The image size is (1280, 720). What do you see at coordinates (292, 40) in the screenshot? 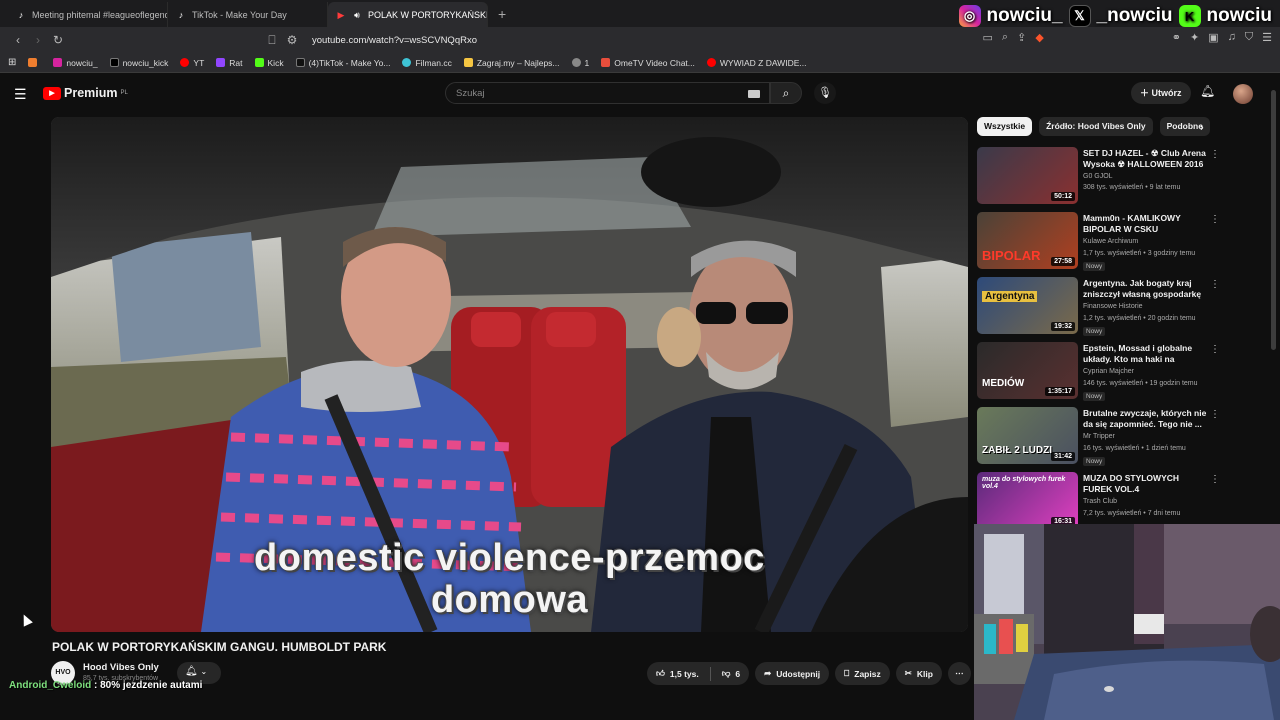
I see `site-info-icon: ⚙` at bounding box center [292, 40].